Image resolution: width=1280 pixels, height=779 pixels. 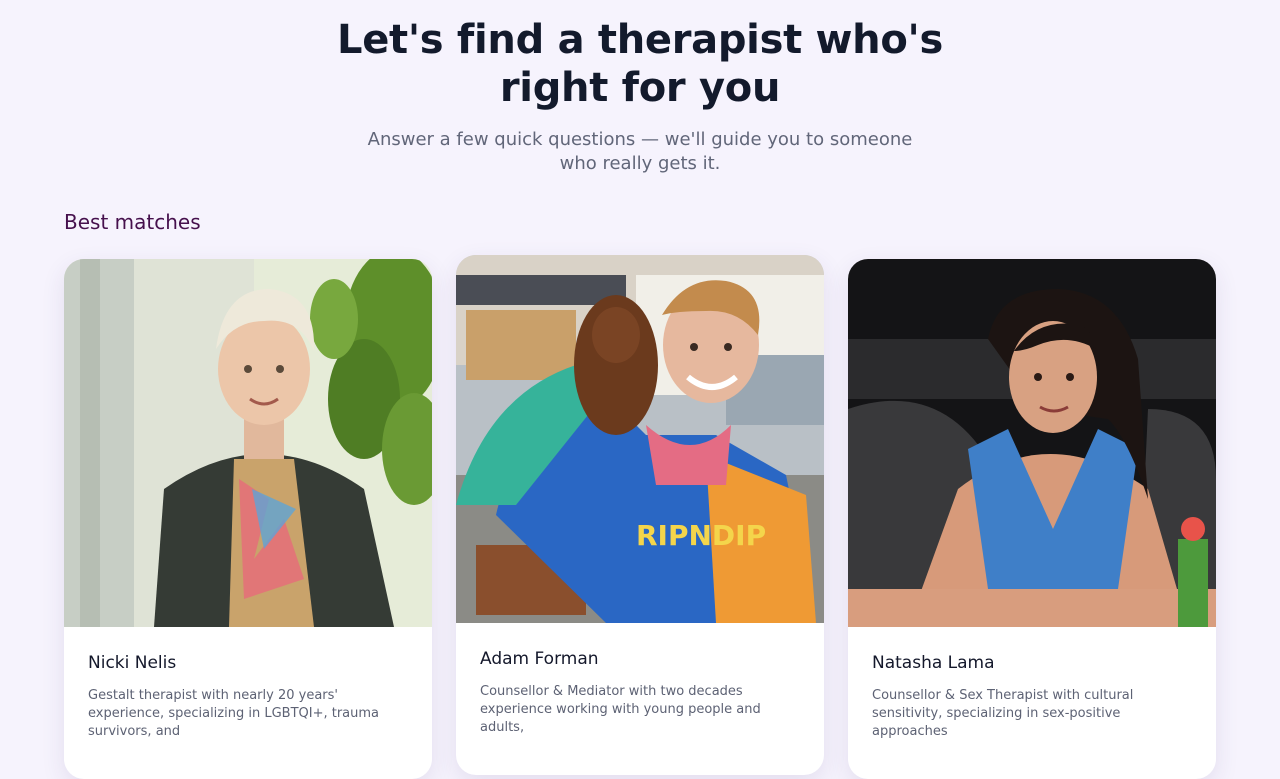 What do you see at coordinates (640, 439) in the screenshot?
I see `therapist-photo: RIPNDIP` at bounding box center [640, 439].